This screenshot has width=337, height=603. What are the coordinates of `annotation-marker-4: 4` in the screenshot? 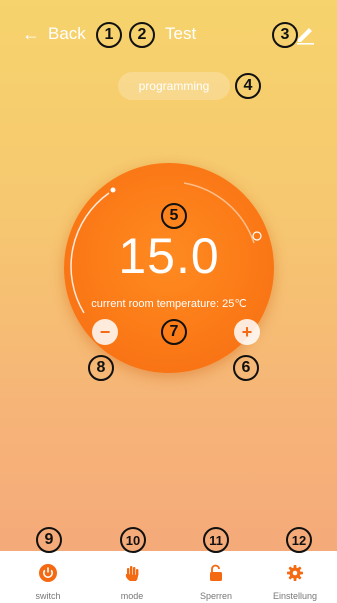 It's located at (248, 86).